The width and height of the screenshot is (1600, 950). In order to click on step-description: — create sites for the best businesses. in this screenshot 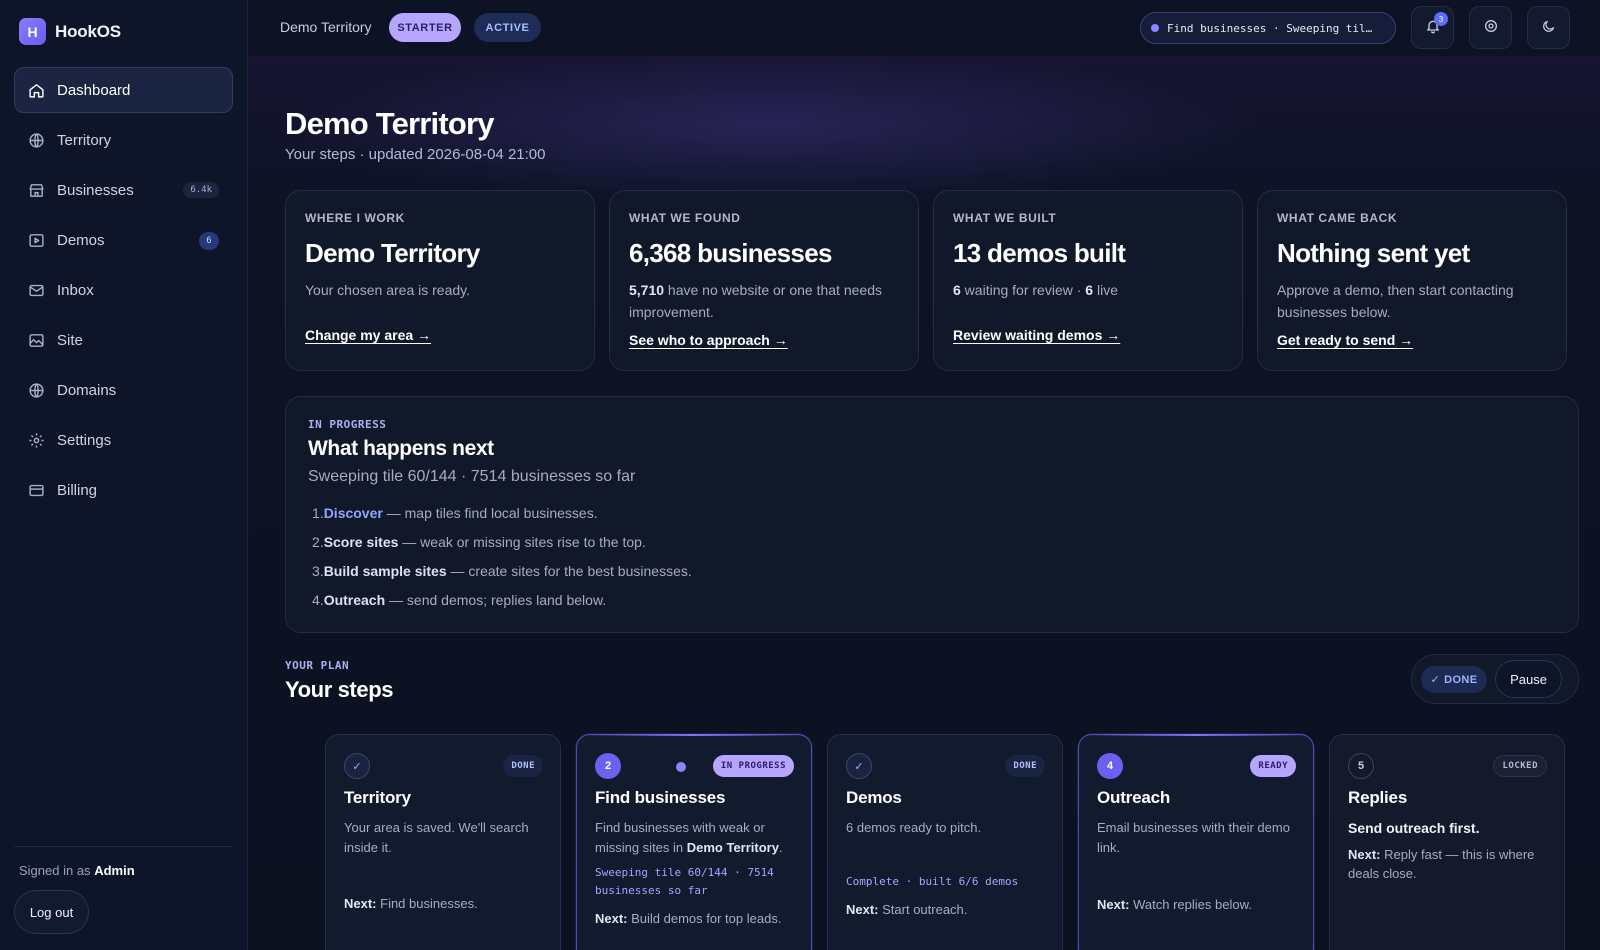, I will do `click(569, 571)`.